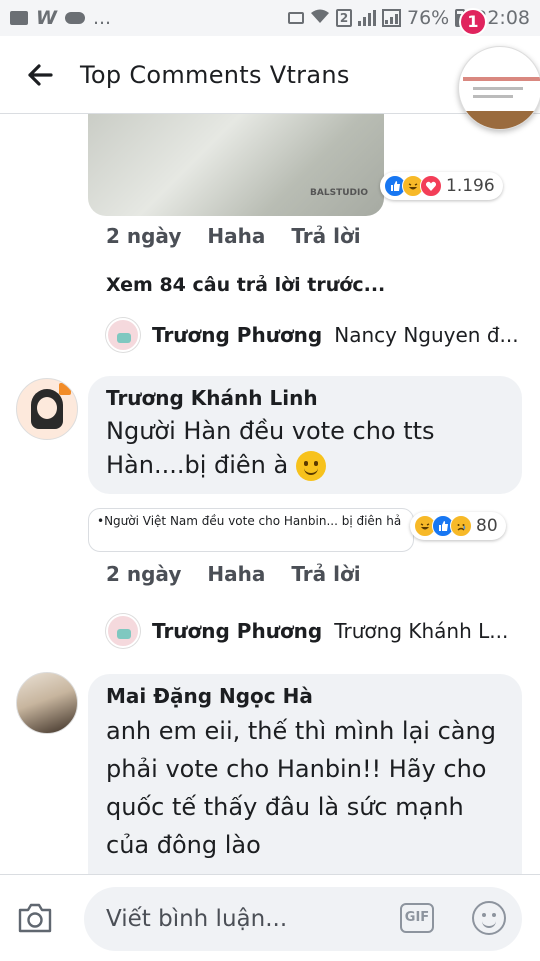 The image size is (540, 961). Describe the element at coordinates (320, 18) in the screenshot. I see `wifi-icon` at that location.